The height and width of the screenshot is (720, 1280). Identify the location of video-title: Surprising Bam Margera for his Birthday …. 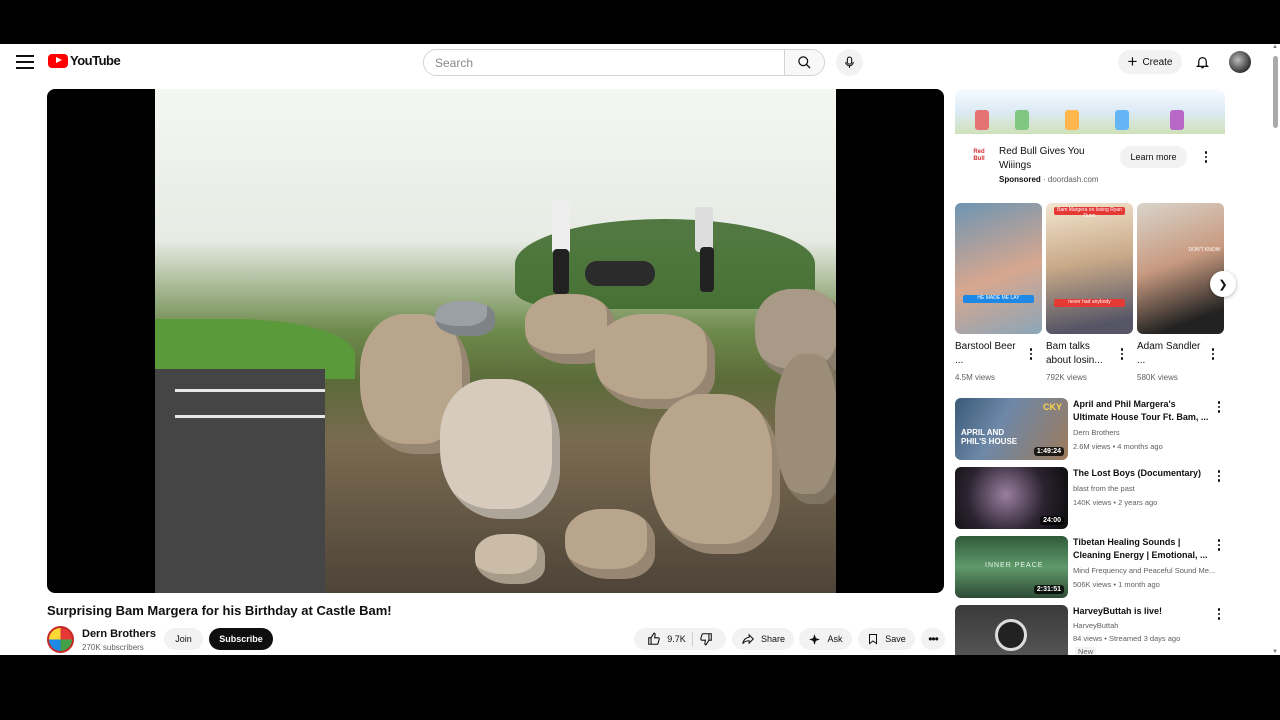
(219, 610).